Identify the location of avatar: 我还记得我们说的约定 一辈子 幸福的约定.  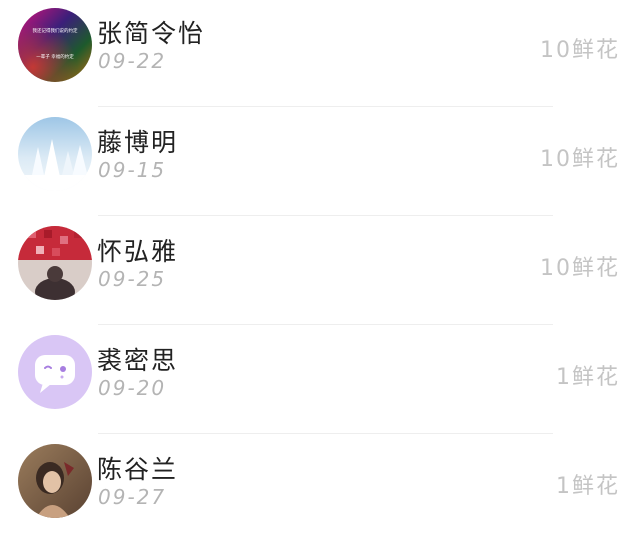
(55, 45).